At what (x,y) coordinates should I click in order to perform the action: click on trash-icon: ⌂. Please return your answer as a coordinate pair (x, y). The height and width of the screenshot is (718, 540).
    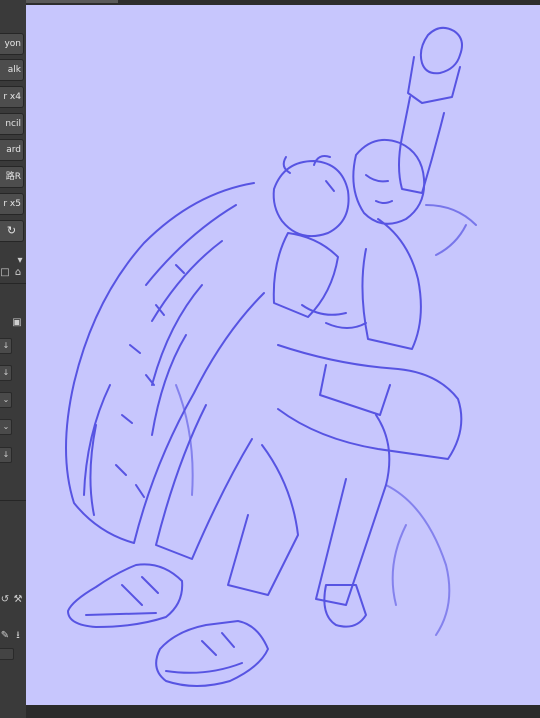
    Looking at the image, I should click on (18, 273).